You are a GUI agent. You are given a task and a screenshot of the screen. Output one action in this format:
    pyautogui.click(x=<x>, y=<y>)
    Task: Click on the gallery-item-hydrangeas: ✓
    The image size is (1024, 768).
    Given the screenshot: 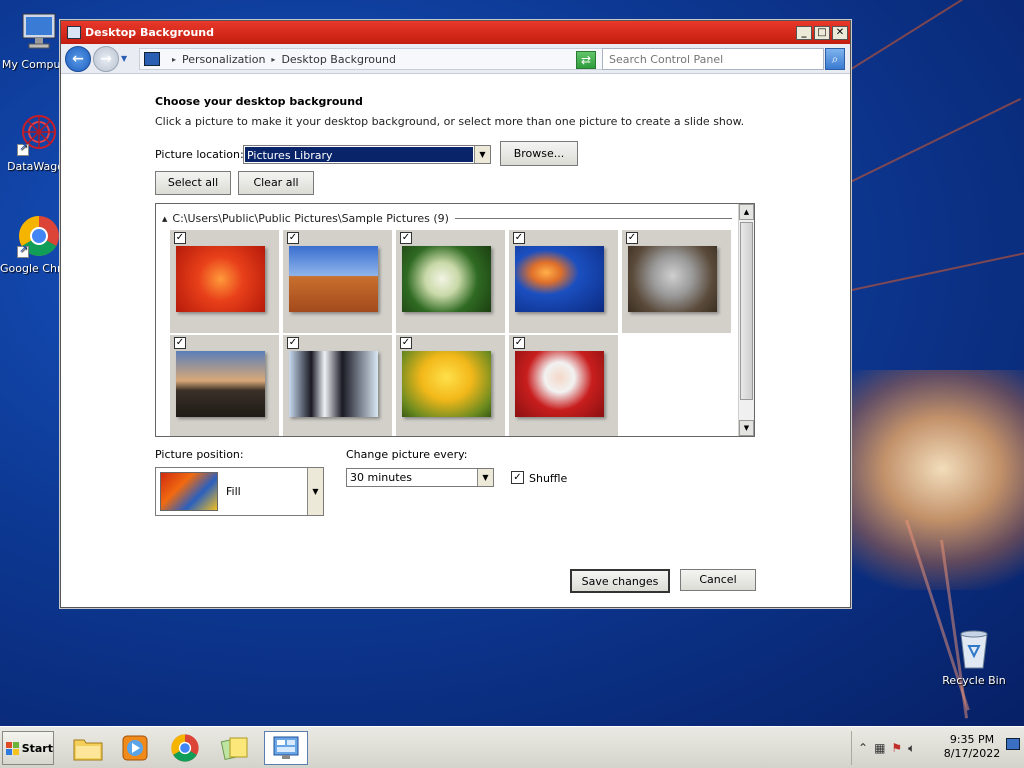 What is the action you would take?
    pyautogui.click(x=450, y=281)
    